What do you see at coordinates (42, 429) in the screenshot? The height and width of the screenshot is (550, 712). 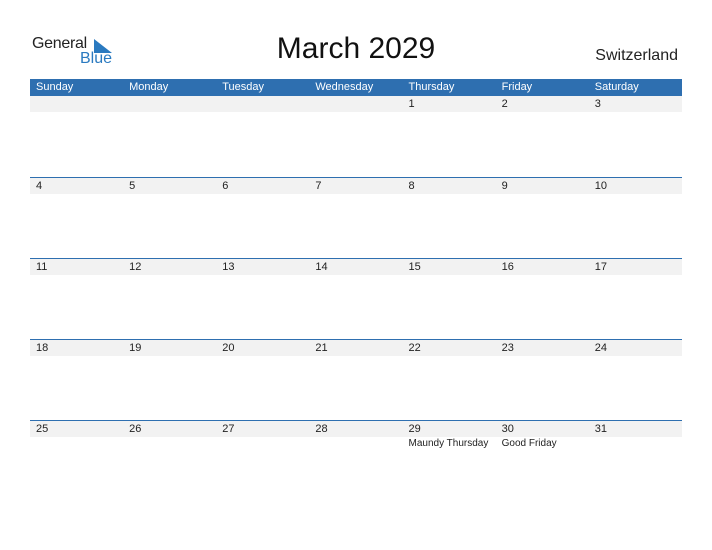 I see `day-number: 25` at bounding box center [42, 429].